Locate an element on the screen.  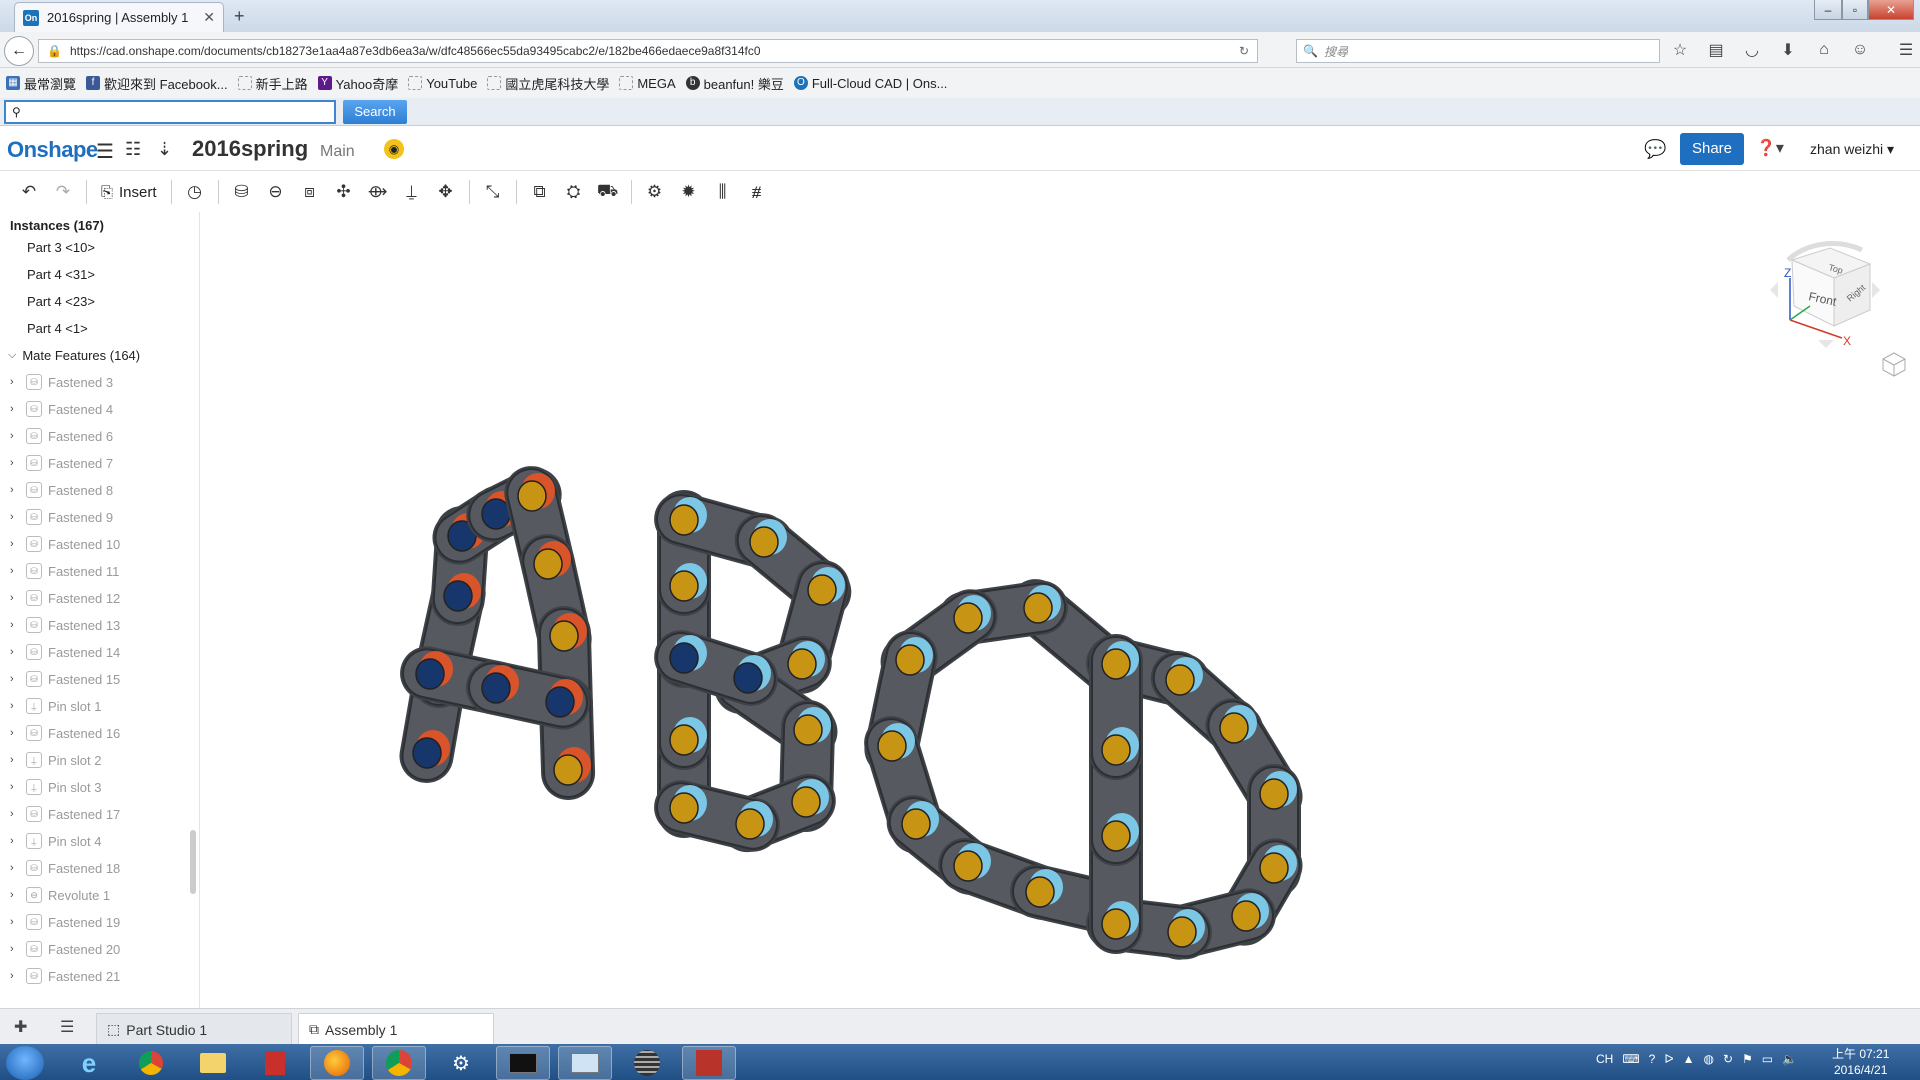
mate-row: › ⛁ Fastened 9 is located at coordinates (95, 517).